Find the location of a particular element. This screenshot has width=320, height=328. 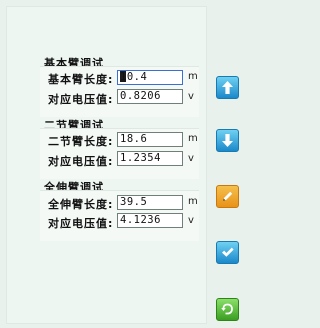

move-up-button is located at coordinates (227, 87).